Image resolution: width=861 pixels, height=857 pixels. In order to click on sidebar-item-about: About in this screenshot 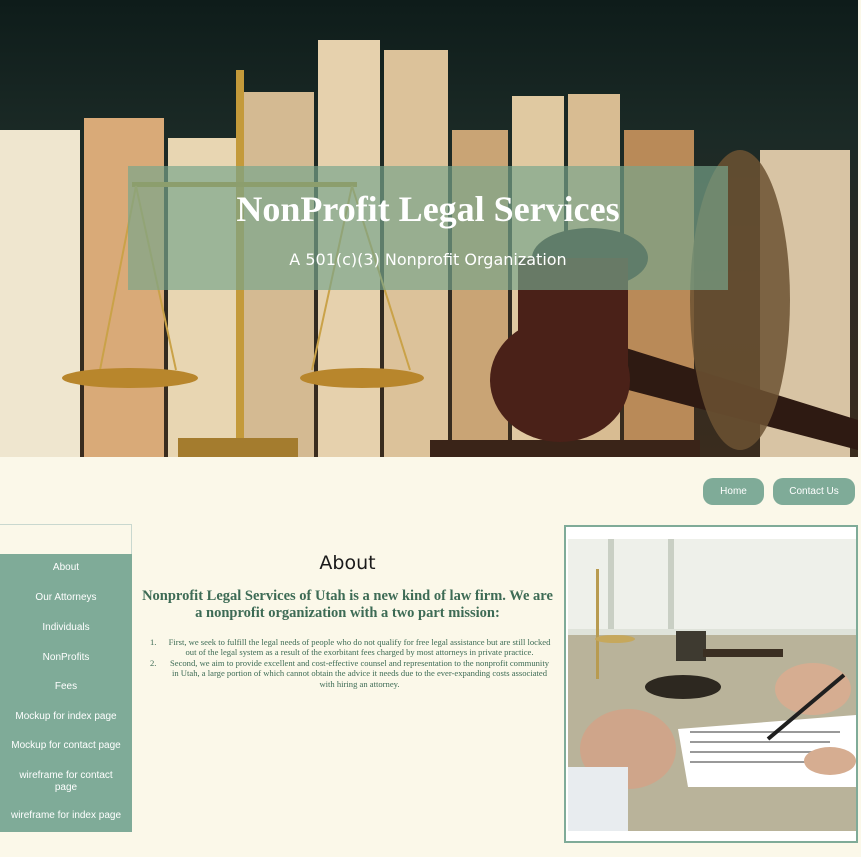, I will do `click(66, 568)`.